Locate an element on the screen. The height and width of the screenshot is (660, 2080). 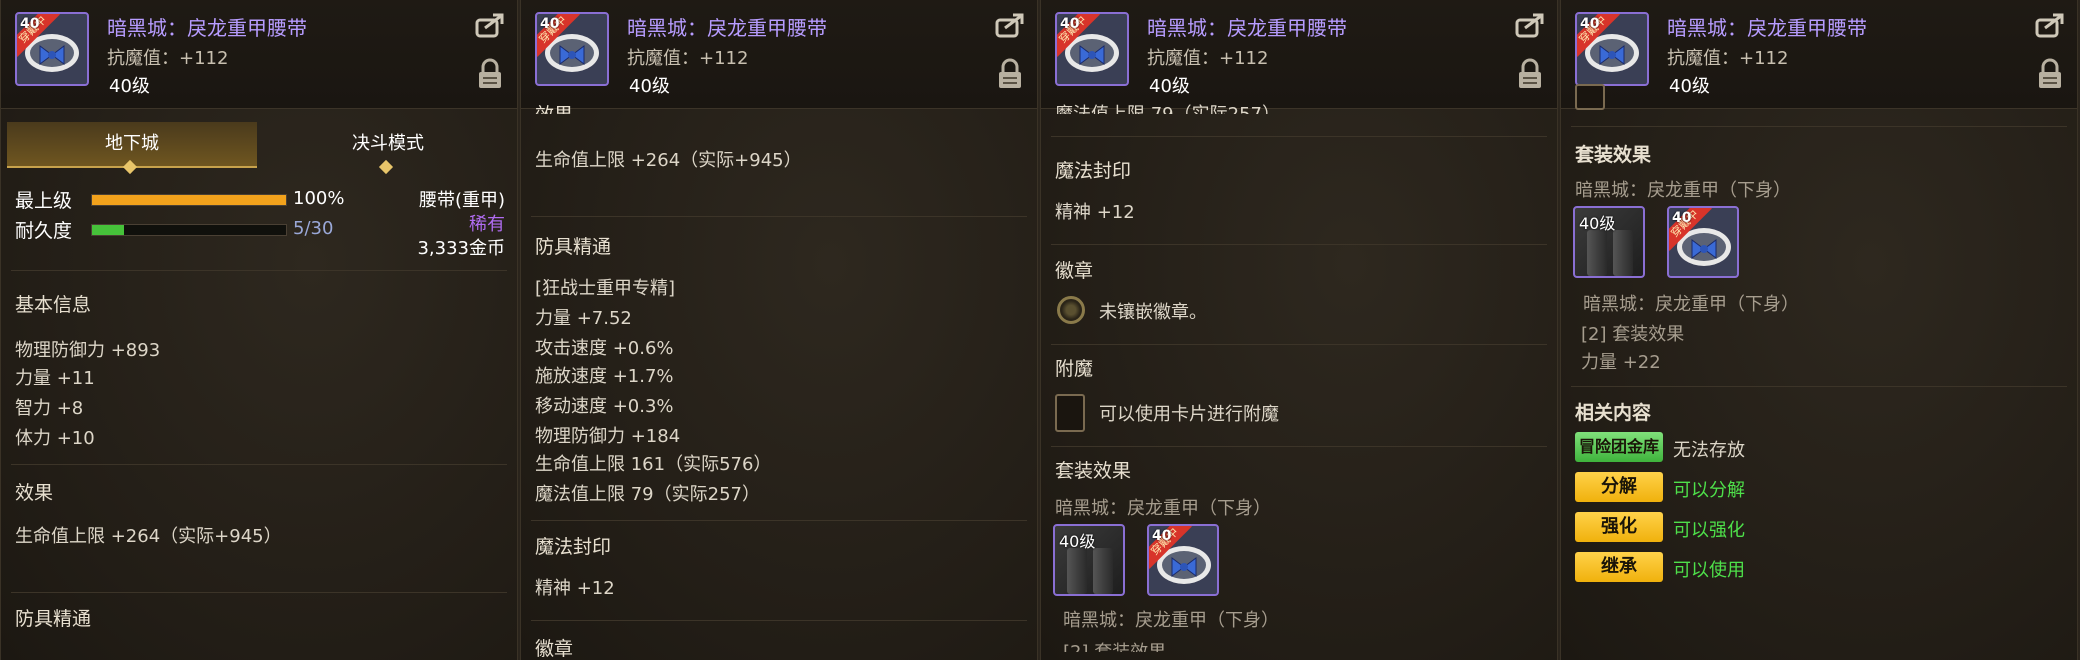
durability-label: 耐久度 is located at coordinates (44, 231).